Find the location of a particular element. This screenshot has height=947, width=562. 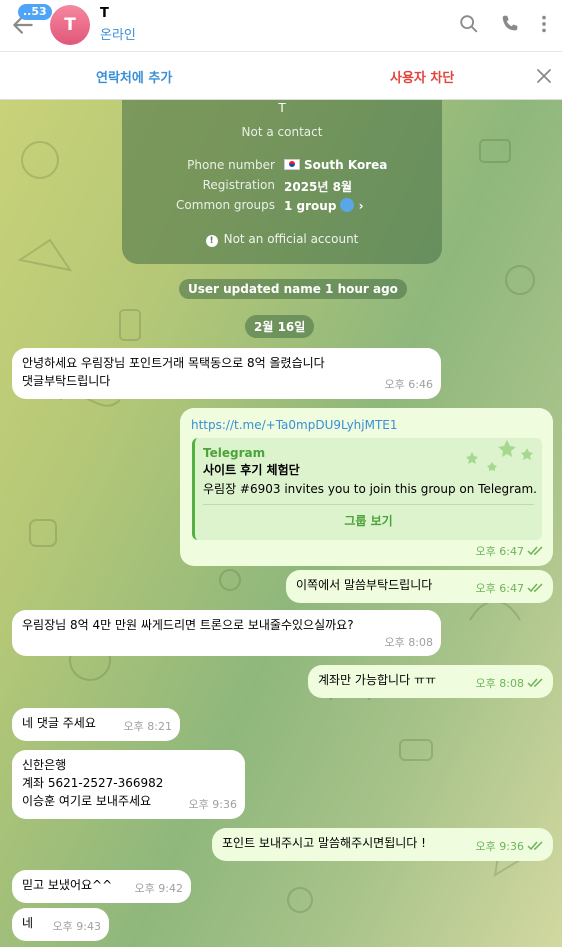

search-button is located at coordinates (470, 25).